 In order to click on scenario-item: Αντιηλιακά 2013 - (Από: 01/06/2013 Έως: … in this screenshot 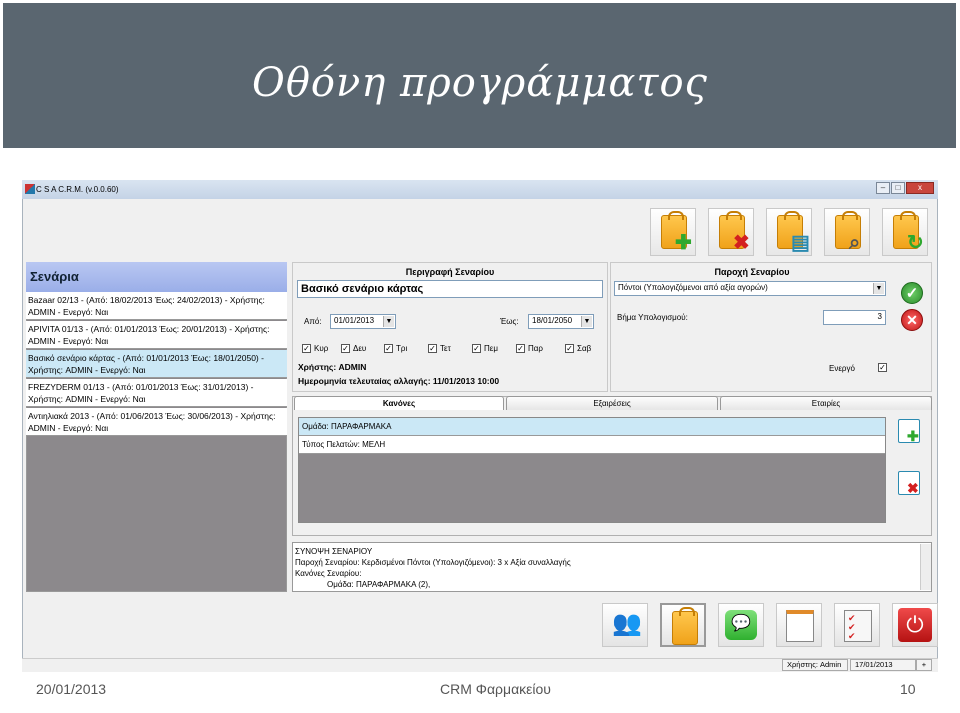, I will do `click(156, 422)`.